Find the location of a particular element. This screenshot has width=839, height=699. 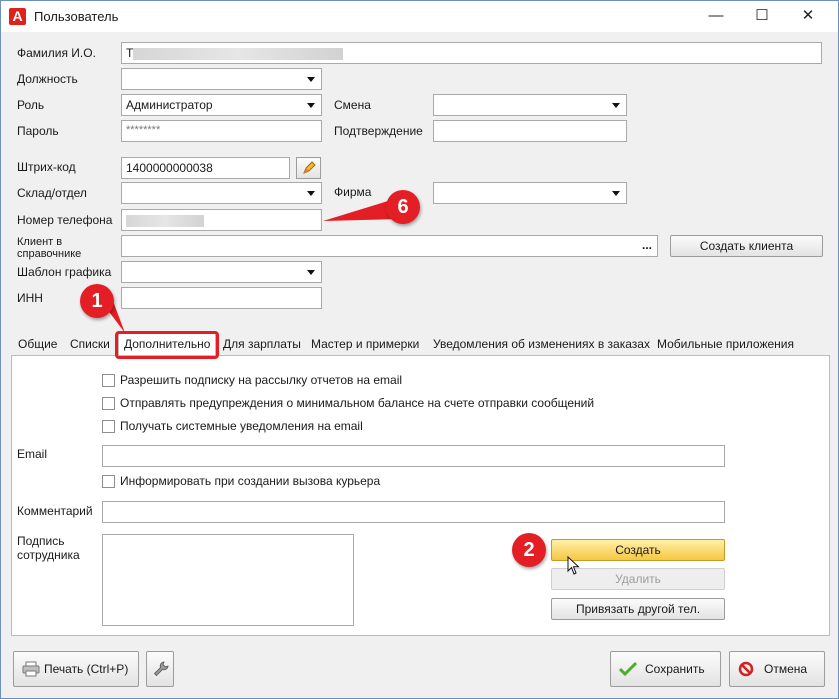

barcode-label: Штрих-код is located at coordinates (46, 167).